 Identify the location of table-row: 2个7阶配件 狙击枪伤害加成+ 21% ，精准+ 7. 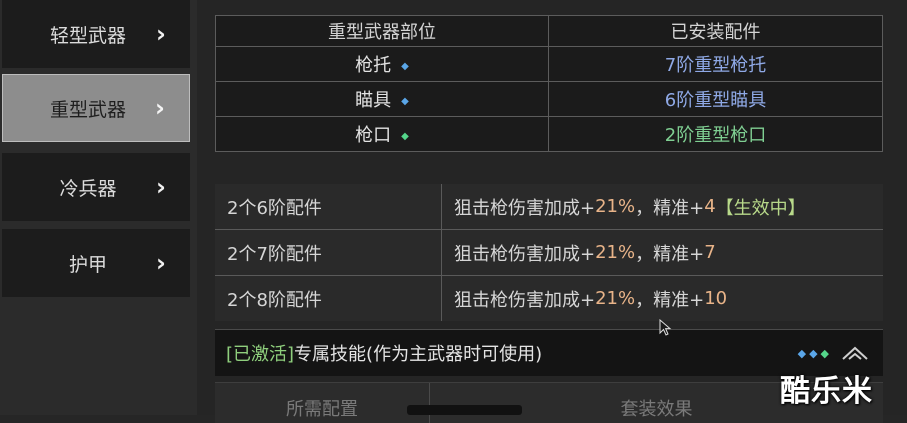
(549, 253).